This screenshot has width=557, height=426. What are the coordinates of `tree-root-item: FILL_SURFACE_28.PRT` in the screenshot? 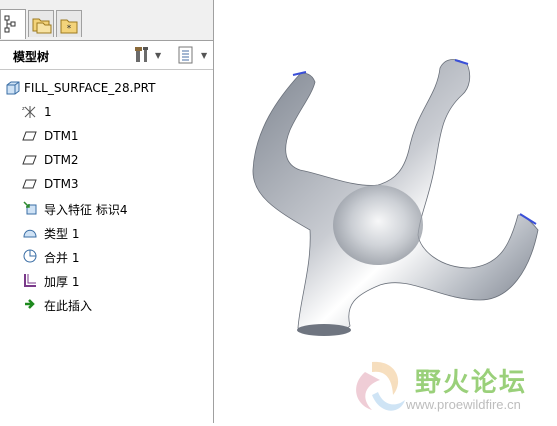 It's located at (106, 88).